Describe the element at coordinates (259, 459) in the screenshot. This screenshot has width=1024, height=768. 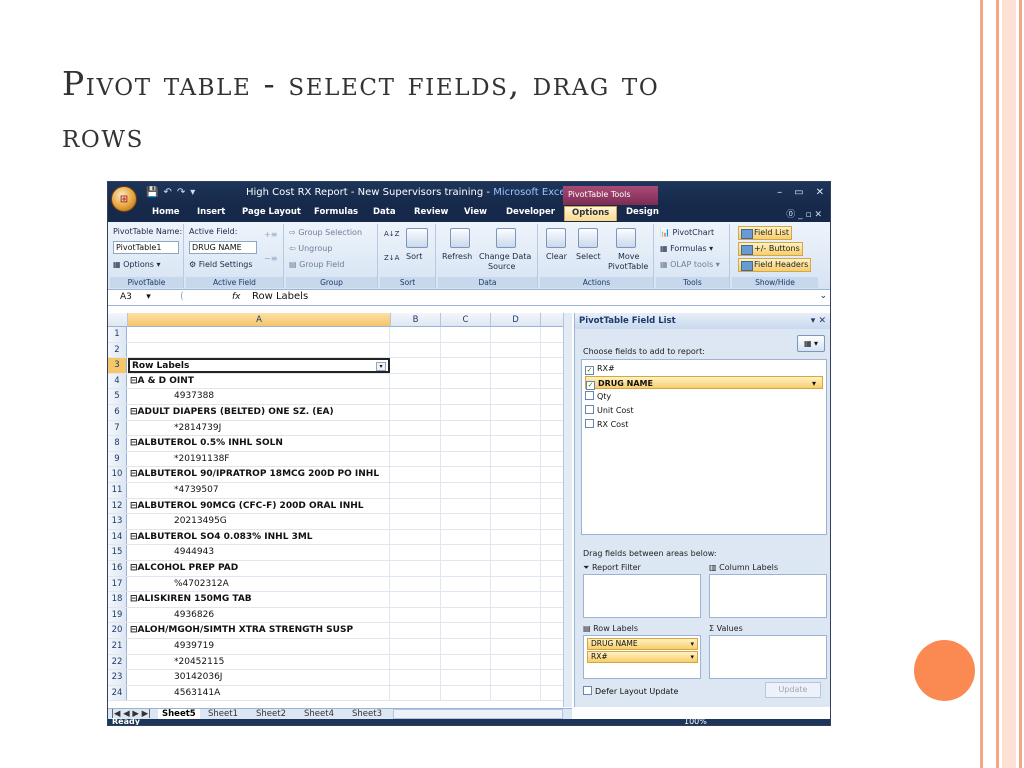
I see `cell: *20191138F` at that location.